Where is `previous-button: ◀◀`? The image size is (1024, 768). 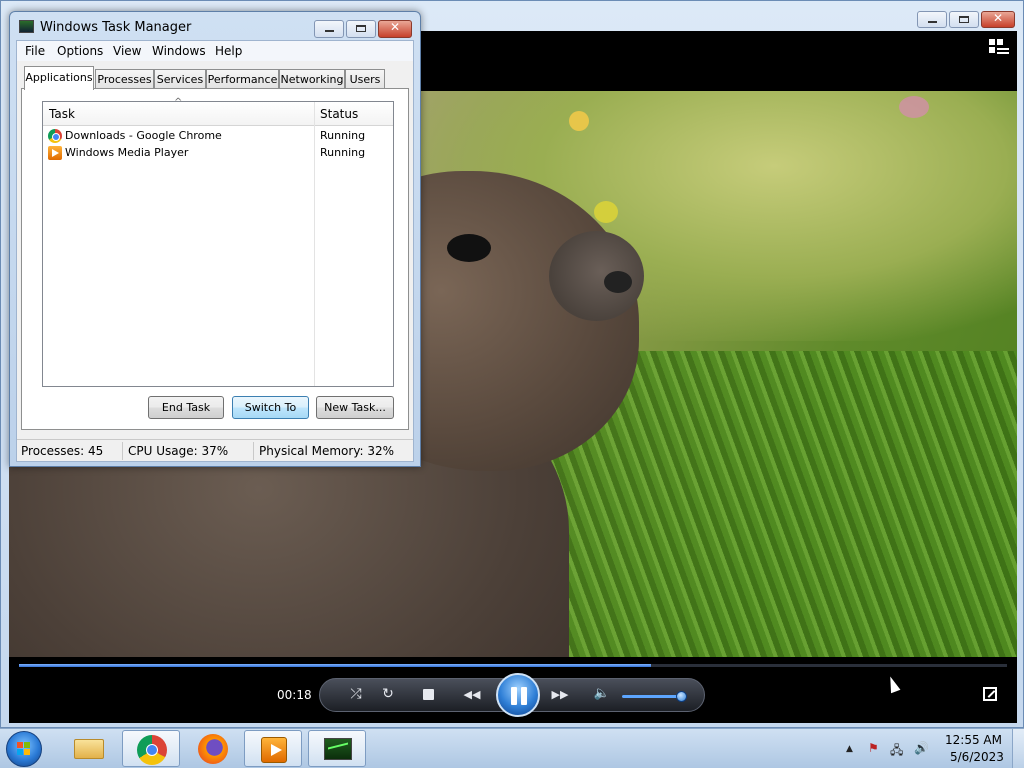
previous-button: ◀◀ is located at coordinates (472, 694).